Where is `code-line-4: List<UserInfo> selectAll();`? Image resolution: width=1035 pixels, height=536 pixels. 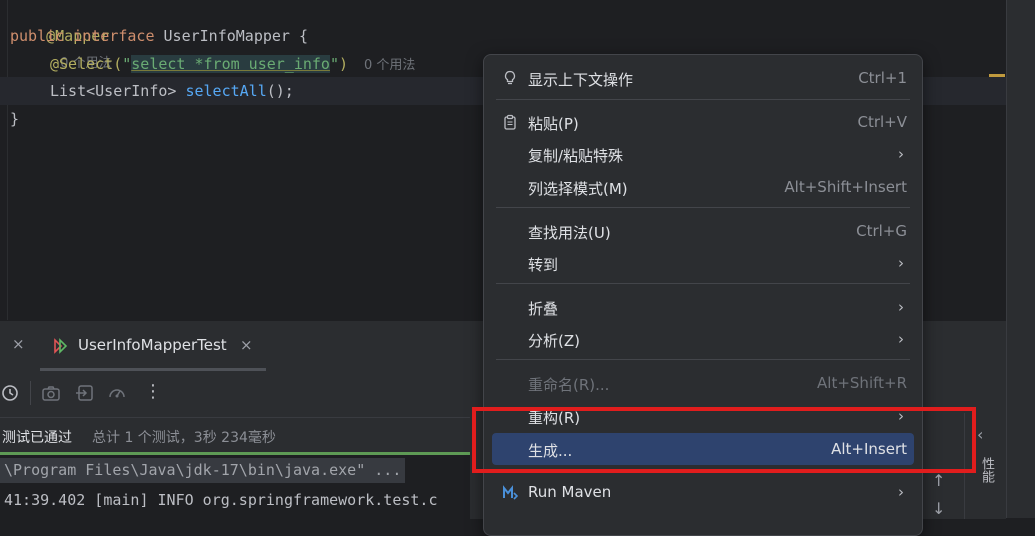 code-line-4: List<UserInfo> selectAll(); is located at coordinates (172, 91).